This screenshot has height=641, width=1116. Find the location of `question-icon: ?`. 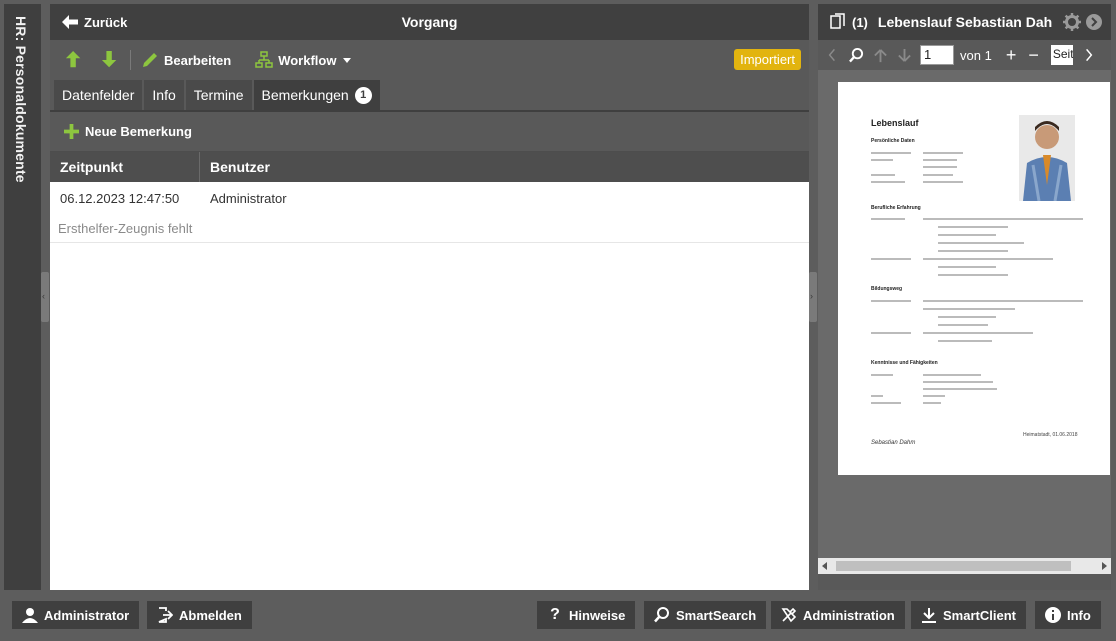

question-icon: ? is located at coordinates (555, 614).